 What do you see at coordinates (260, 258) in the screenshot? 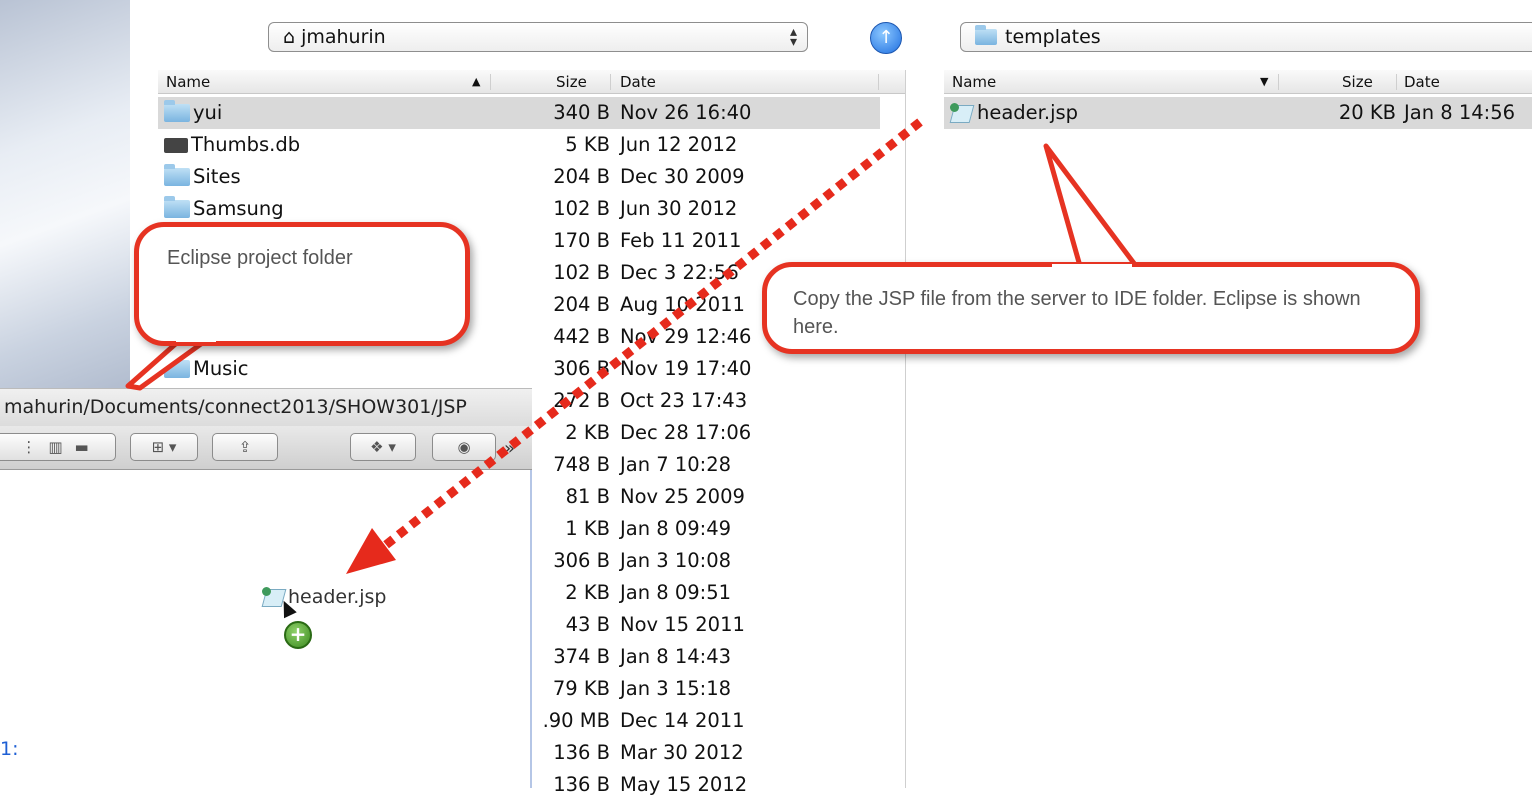
I see `eclipse-callout-text: Eclipse project folder` at bounding box center [260, 258].